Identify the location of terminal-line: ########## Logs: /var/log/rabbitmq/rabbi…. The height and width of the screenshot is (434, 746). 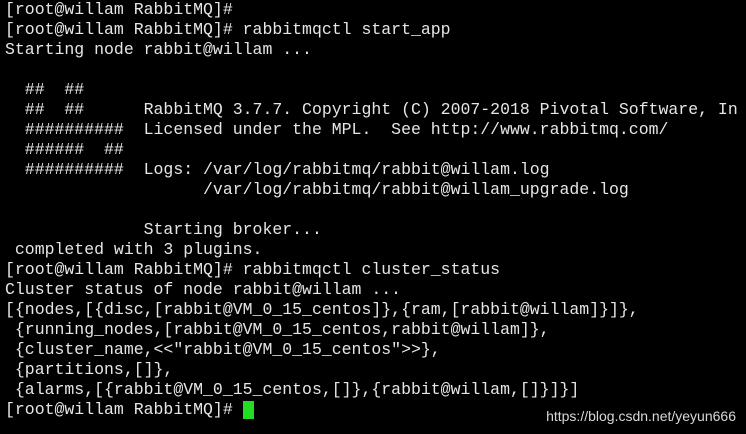
(277, 169).